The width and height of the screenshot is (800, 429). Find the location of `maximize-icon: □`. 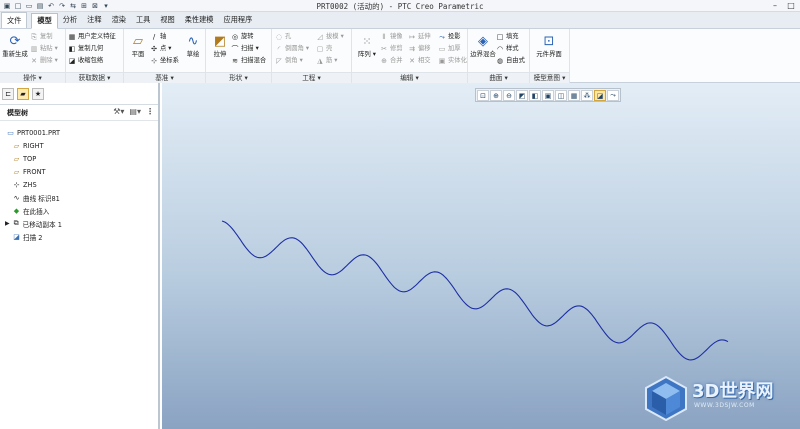

maximize-icon: □ is located at coordinates (791, 5).